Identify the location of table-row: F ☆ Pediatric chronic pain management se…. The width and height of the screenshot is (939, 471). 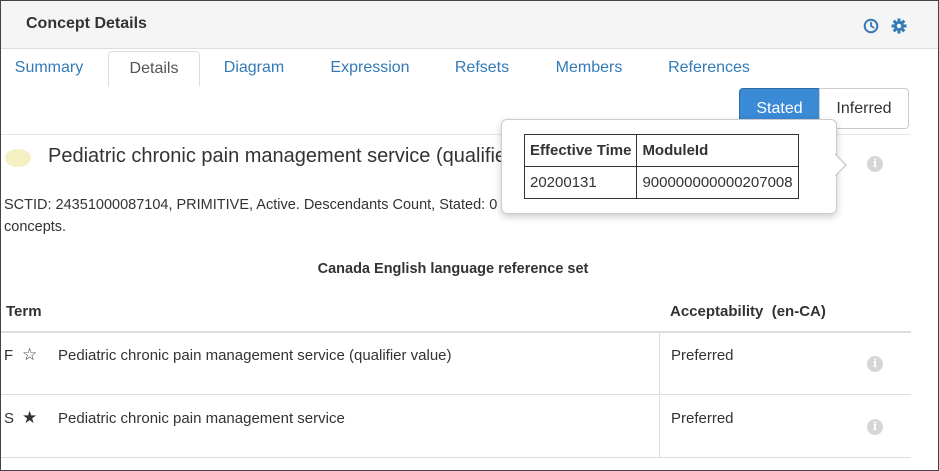
(456, 364).